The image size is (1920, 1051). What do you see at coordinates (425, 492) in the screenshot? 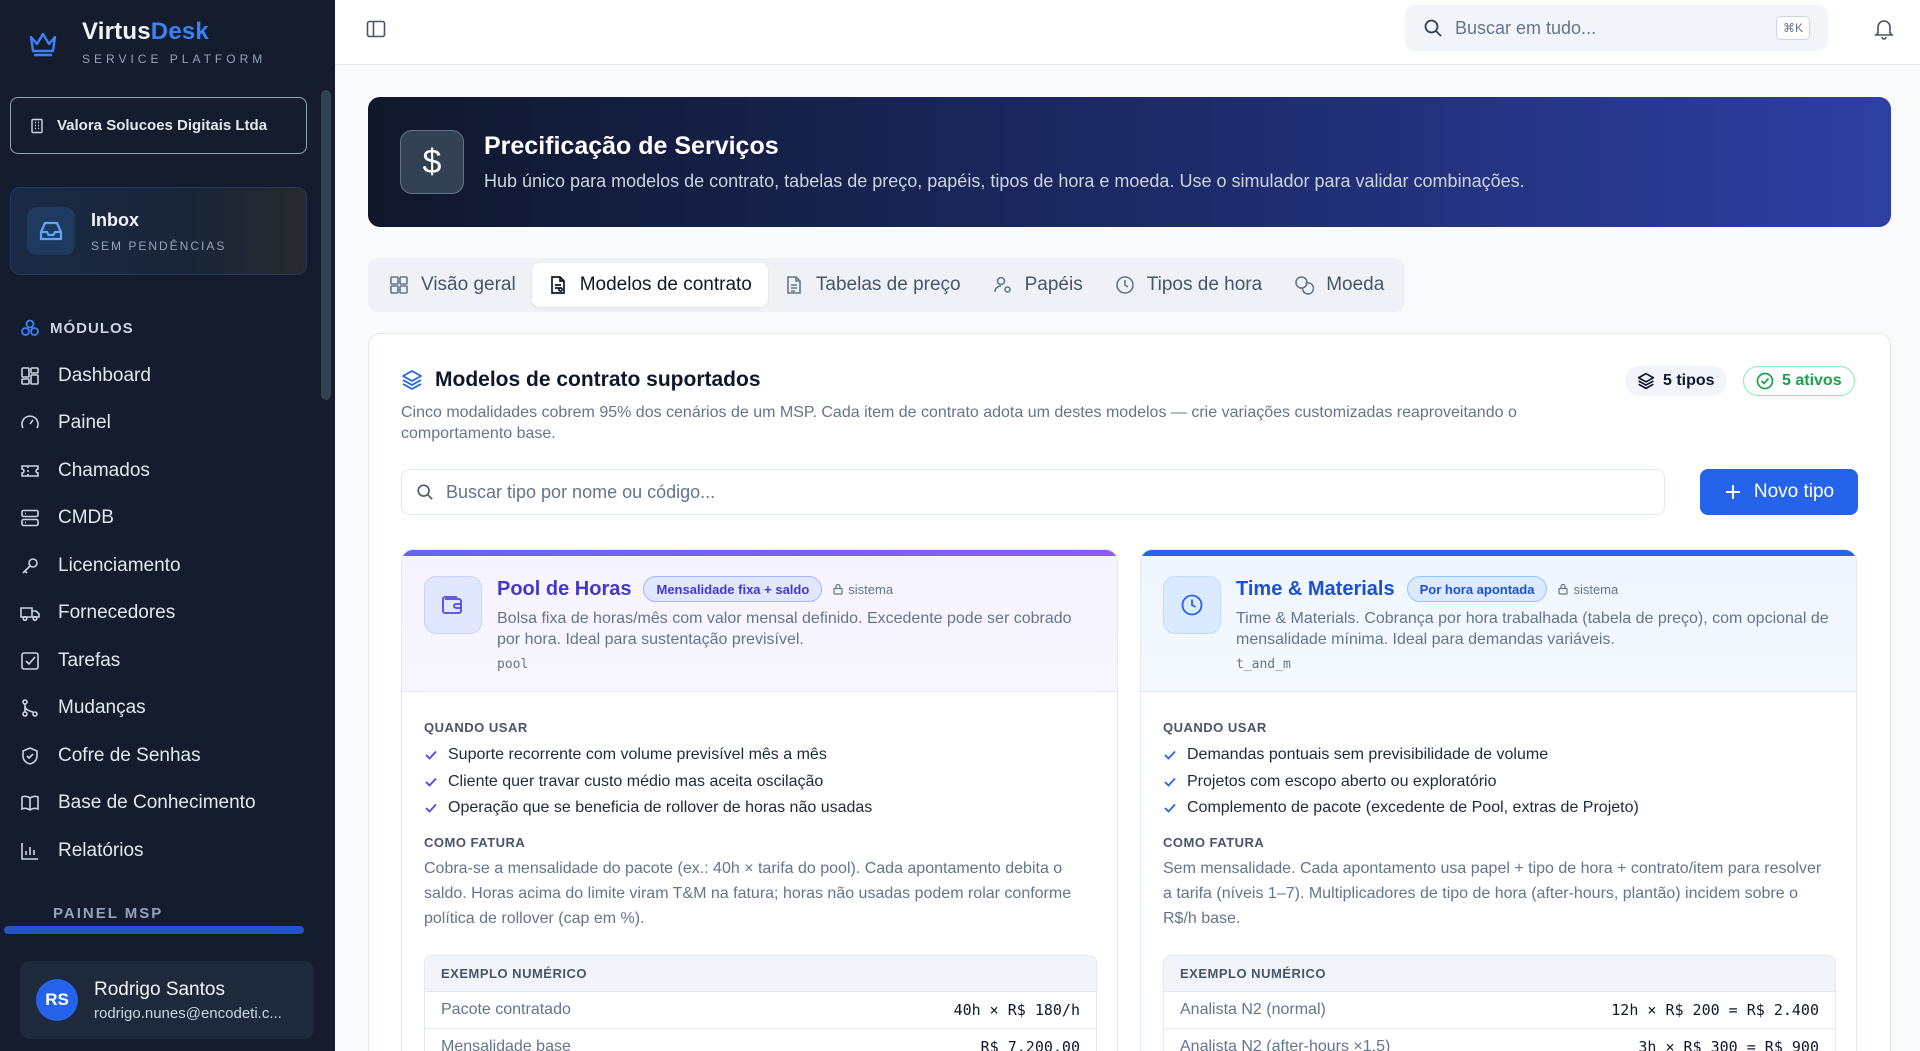
I see `search-icon` at bounding box center [425, 492].